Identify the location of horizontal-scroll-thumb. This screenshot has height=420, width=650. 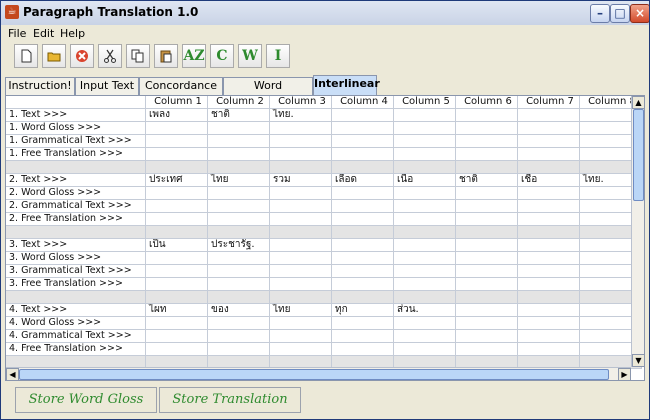
(314, 374).